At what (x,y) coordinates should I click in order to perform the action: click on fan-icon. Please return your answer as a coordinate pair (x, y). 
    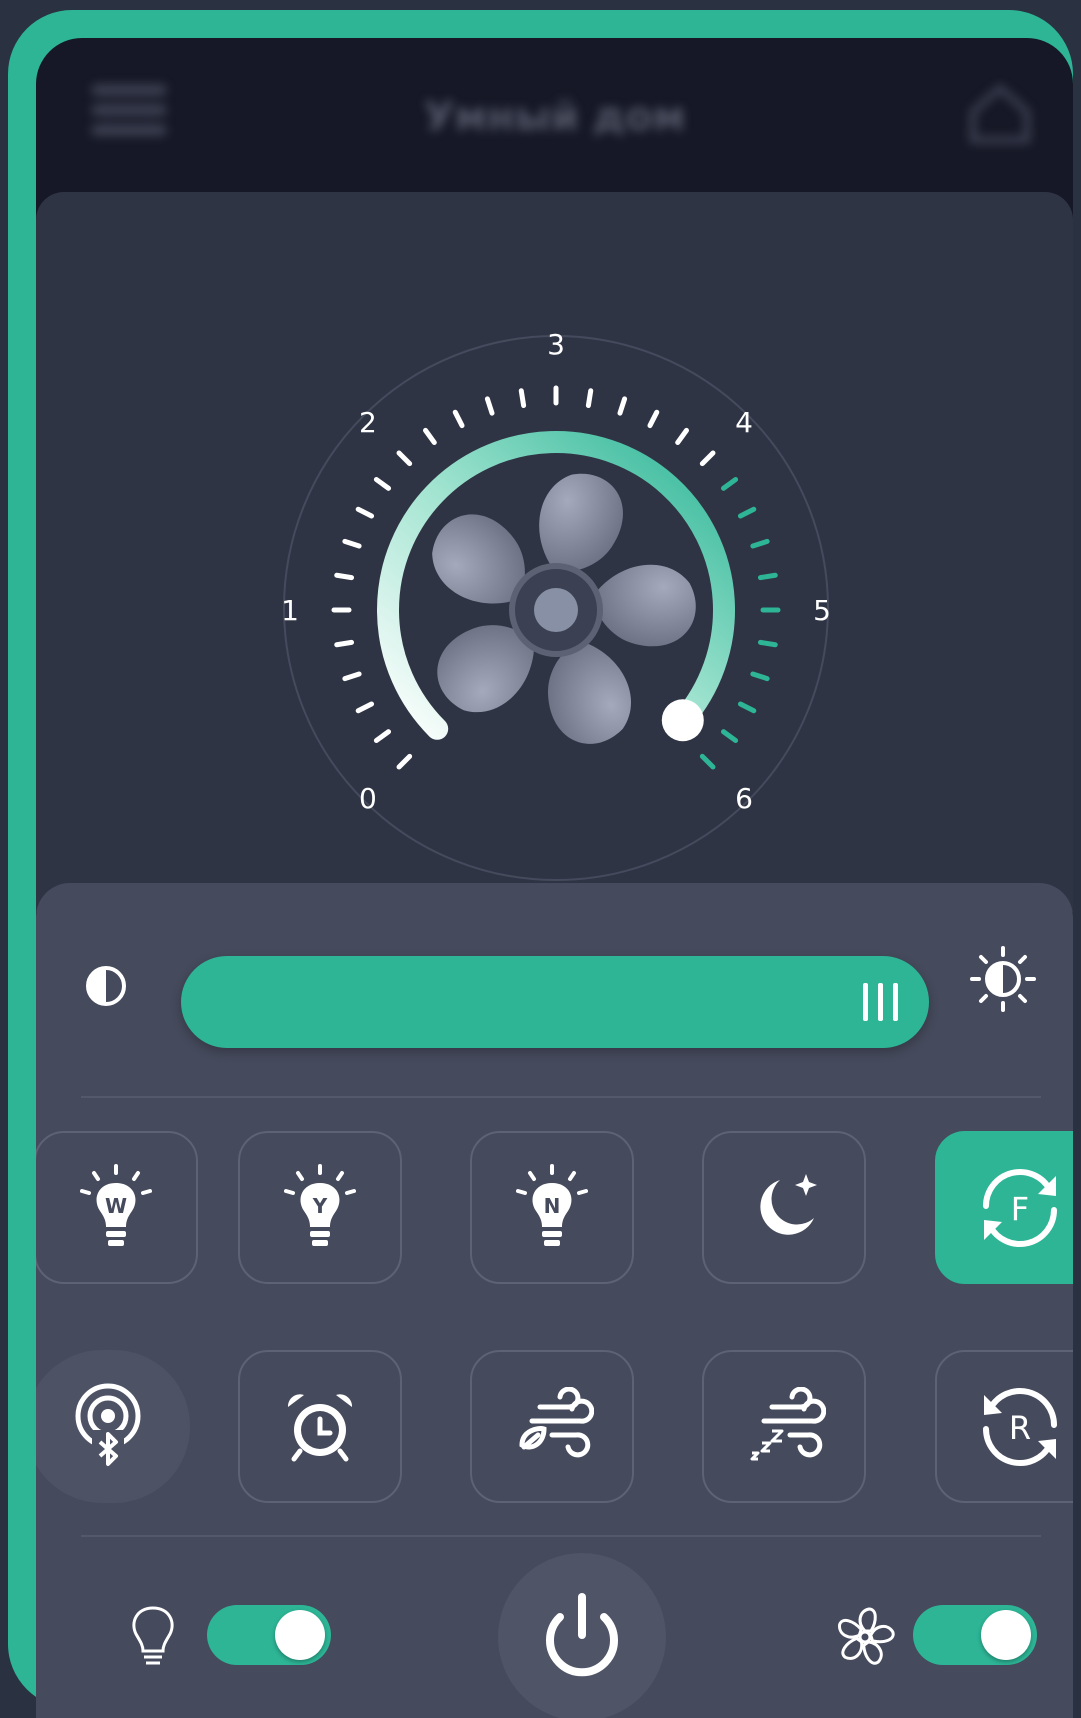
    Looking at the image, I should click on (564, 608).